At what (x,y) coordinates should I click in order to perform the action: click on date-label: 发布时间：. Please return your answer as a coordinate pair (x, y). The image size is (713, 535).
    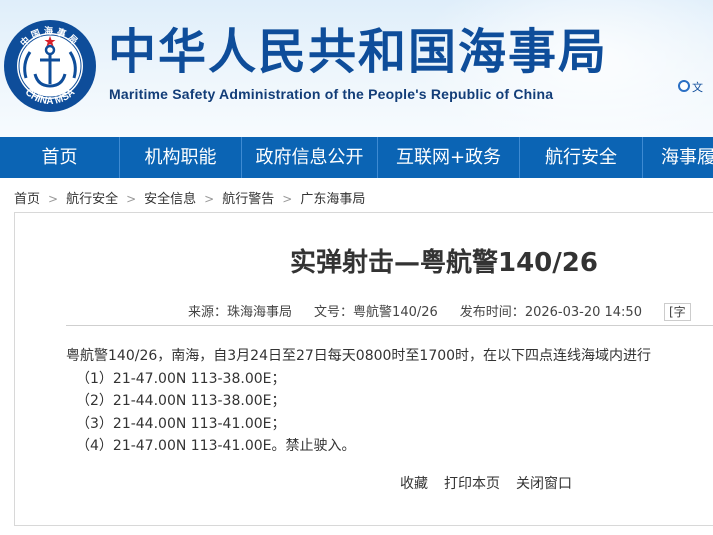
    Looking at the image, I should click on (492, 312).